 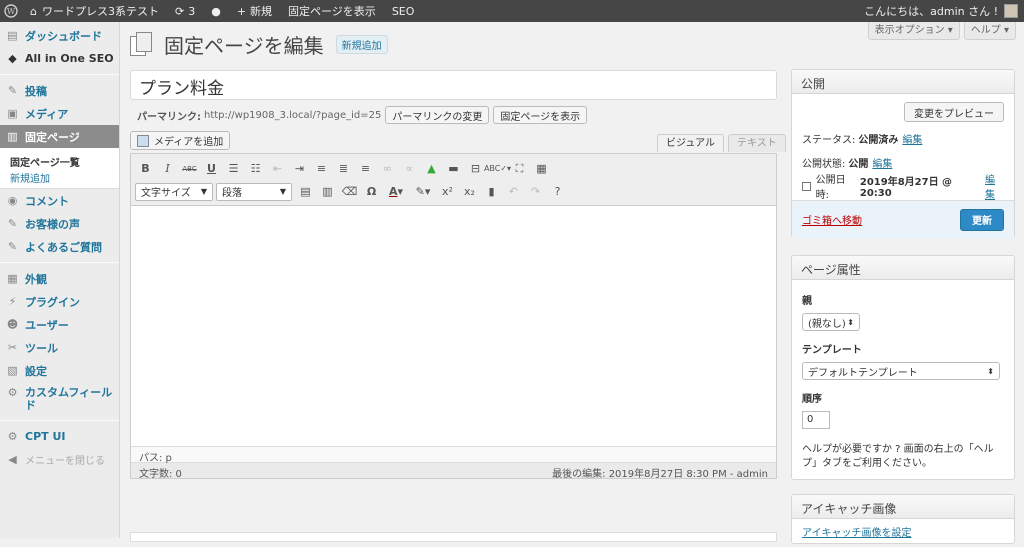 What do you see at coordinates (371, 192) in the screenshot?
I see `special-character-icon: Ω` at bounding box center [371, 192].